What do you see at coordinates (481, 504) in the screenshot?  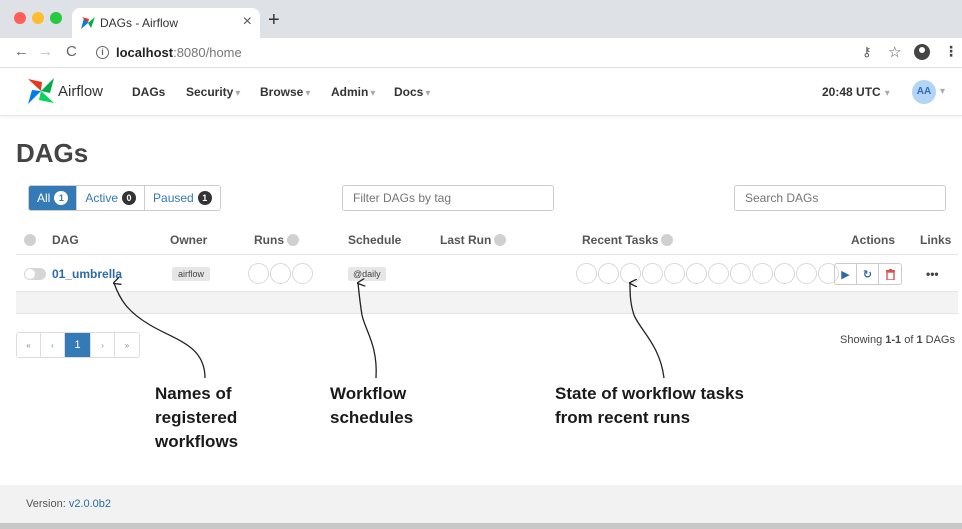 I see `page-footer: Version: v2.0.0b2` at bounding box center [481, 504].